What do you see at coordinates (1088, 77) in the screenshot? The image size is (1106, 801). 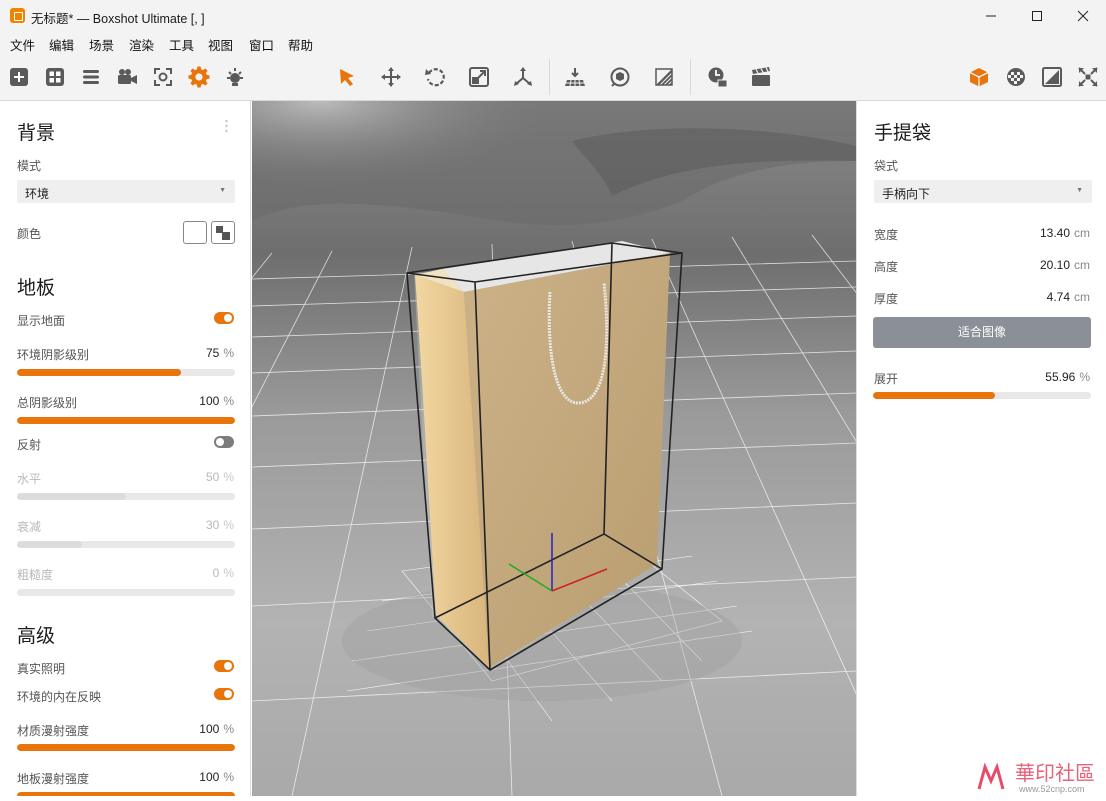 I see `fullscreen-button` at bounding box center [1088, 77].